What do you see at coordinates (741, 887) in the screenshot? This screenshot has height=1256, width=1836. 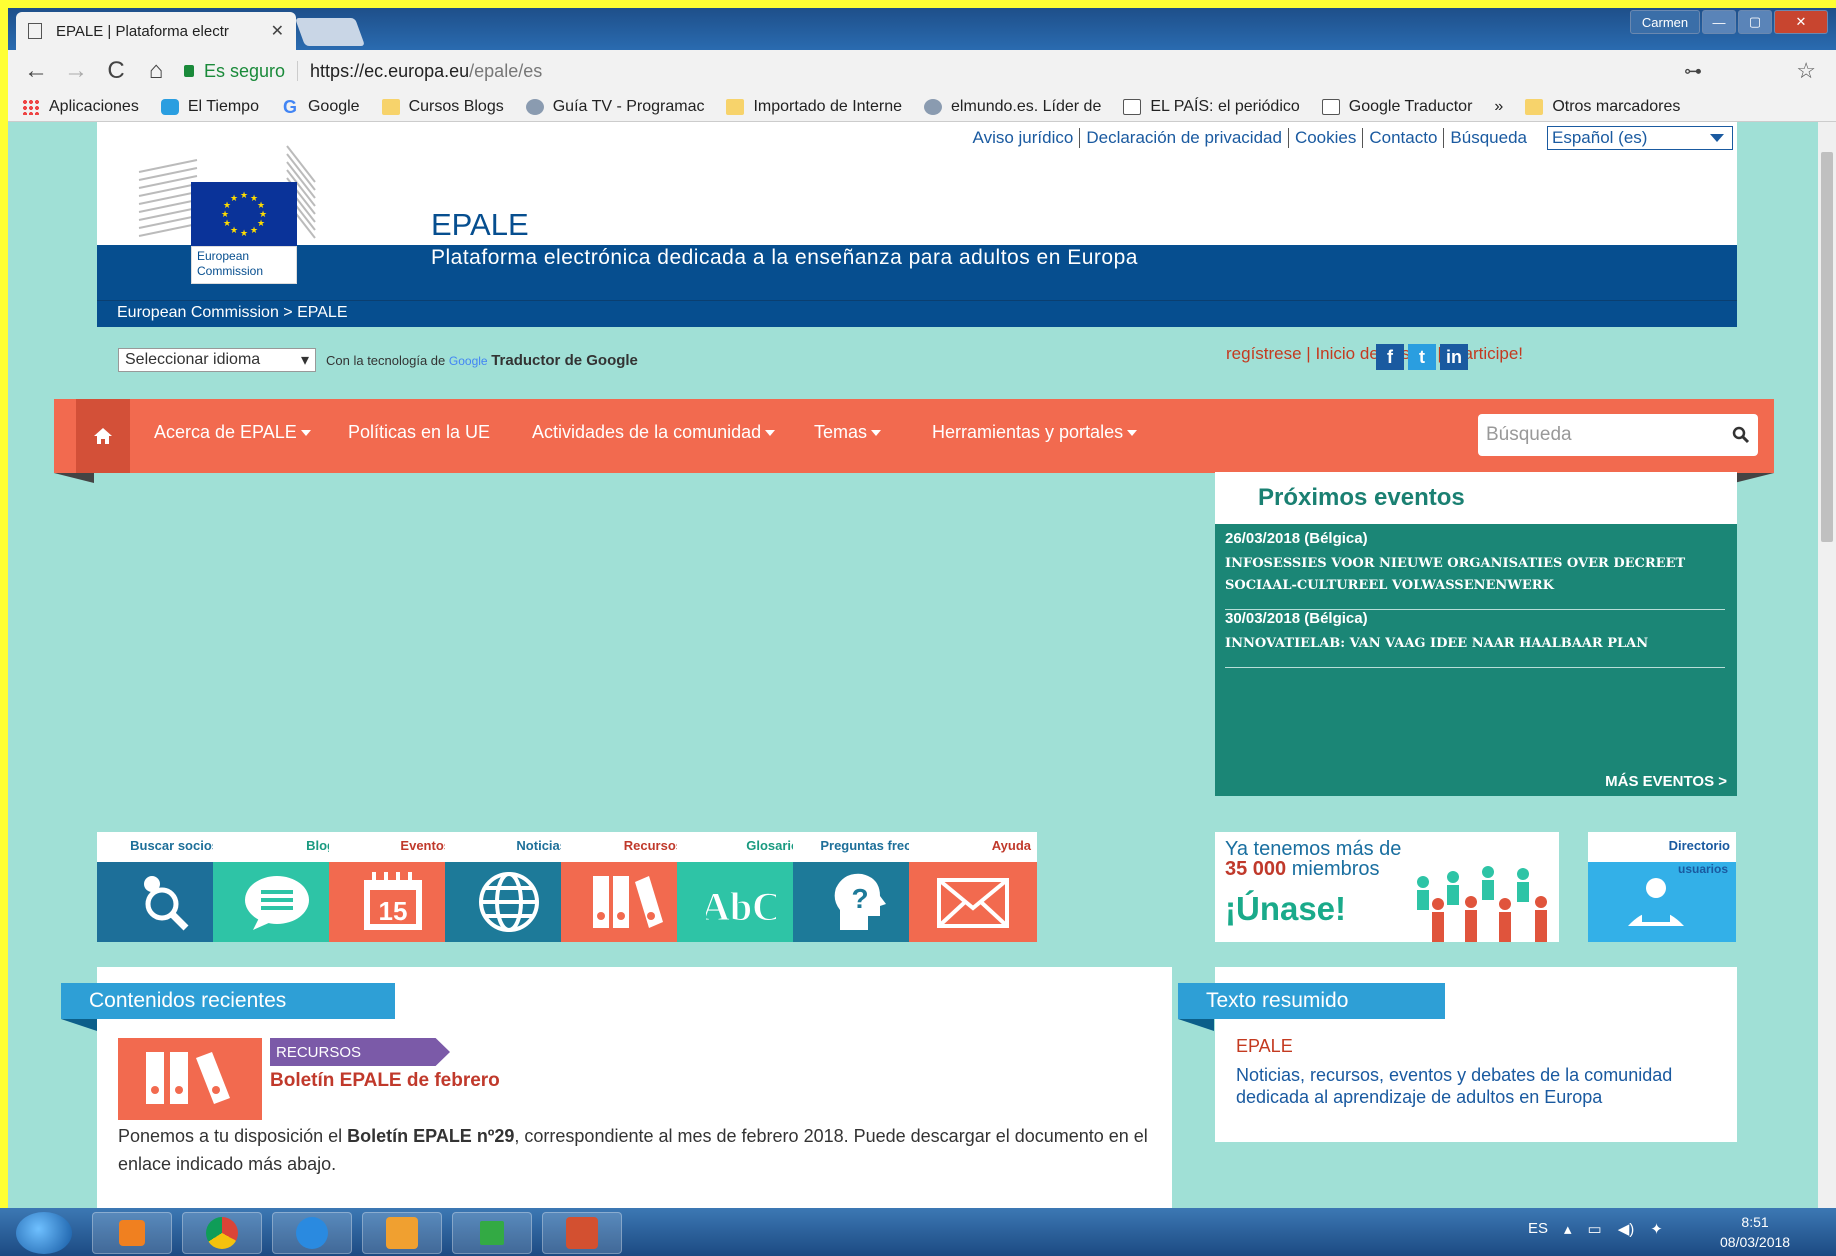 I see `tile-glossary: Glosario AbC` at bounding box center [741, 887].